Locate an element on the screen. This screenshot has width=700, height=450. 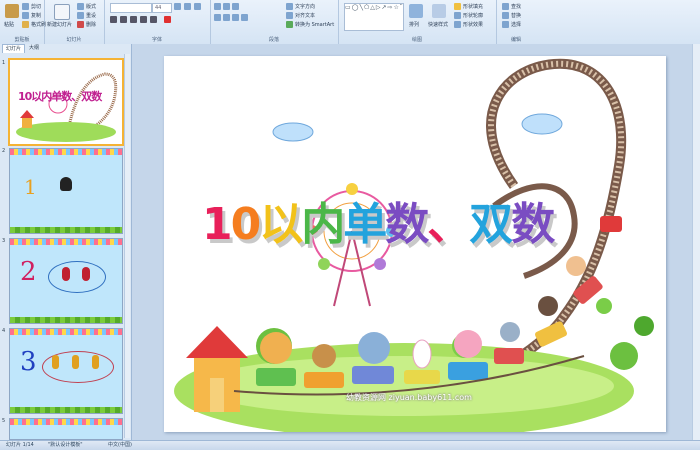
pane-tabs: 幻灯片 大纲 is located at coordinates (65, 48).